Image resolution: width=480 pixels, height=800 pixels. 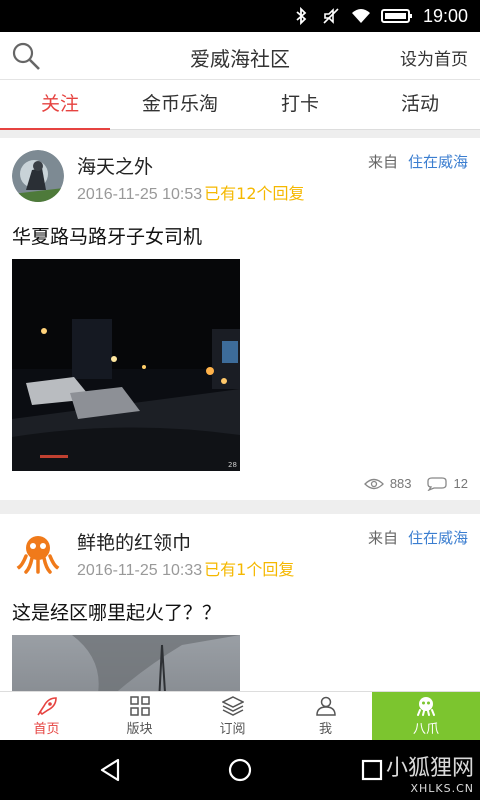 What do you see at coordinates (360, 16) in the screenshot?
I see `wifi-icon` at bounding box center [360, 16].